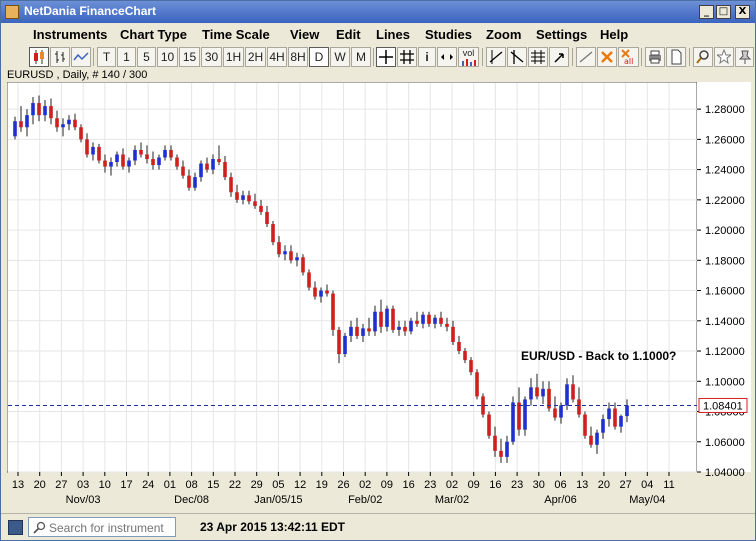 Image resolution: width=756 pixels, height=541 pixels. I want to click on document-icon, so click(676, 57).